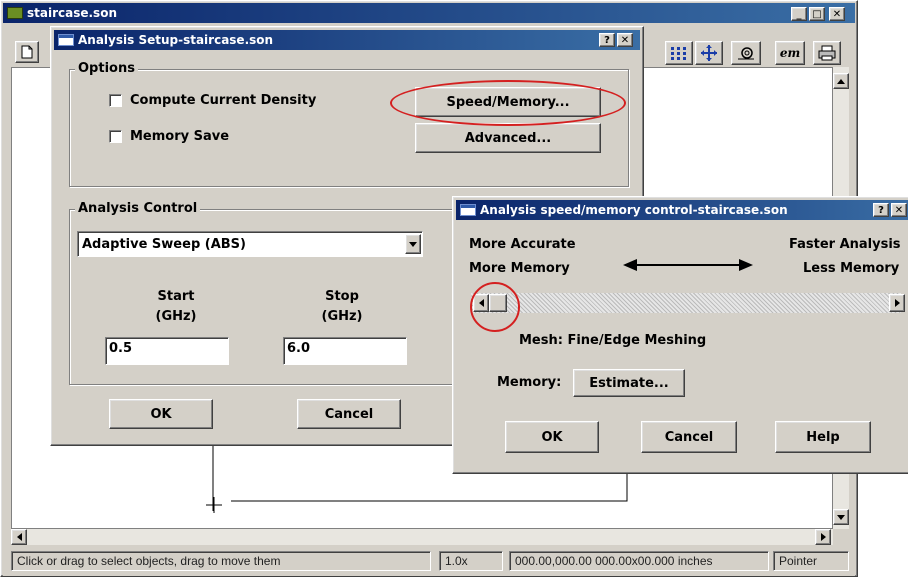 This screenshot has height=578, width=908. I want to click on start-label: Start, so click(176, 296).